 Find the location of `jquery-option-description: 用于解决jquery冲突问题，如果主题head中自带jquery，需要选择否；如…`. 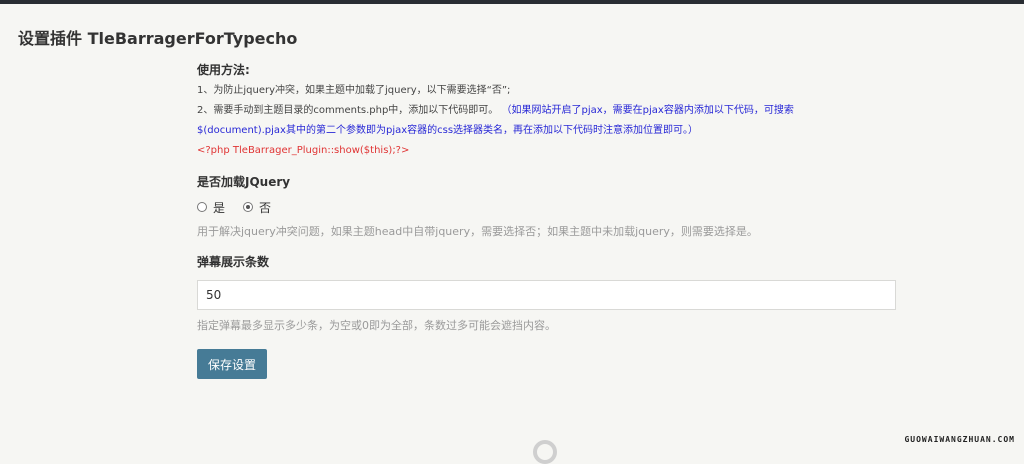

jquery-option-description: 用于解决jquery冲突问题，如果主题head中自带jquery，需要选择否；如… is located at coordinates (477, 231).